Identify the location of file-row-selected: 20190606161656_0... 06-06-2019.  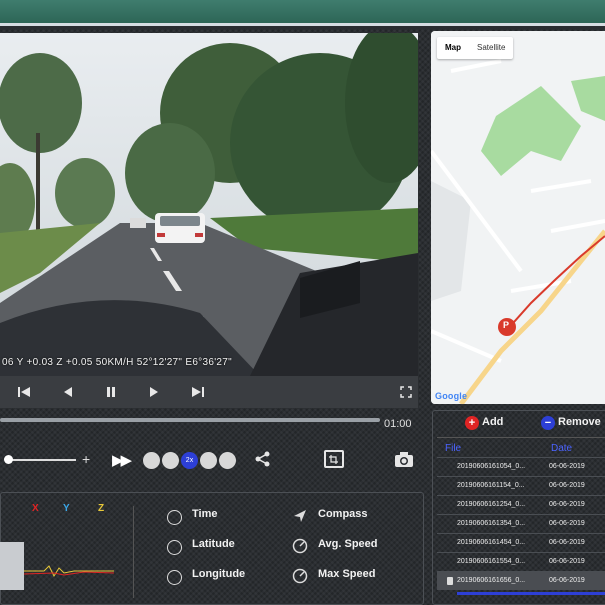
(521, 580).